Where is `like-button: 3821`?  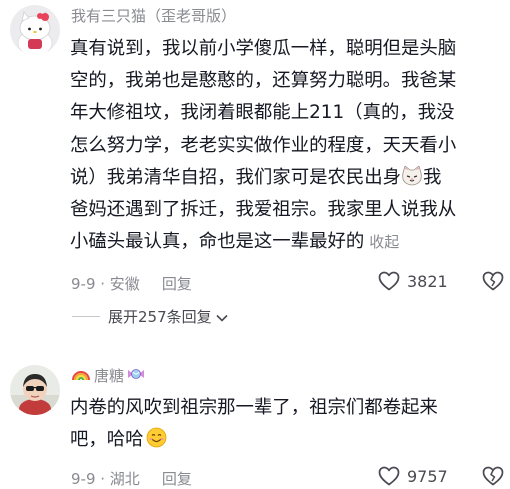
like-button: 3821 is located at coordinates (413, 281).